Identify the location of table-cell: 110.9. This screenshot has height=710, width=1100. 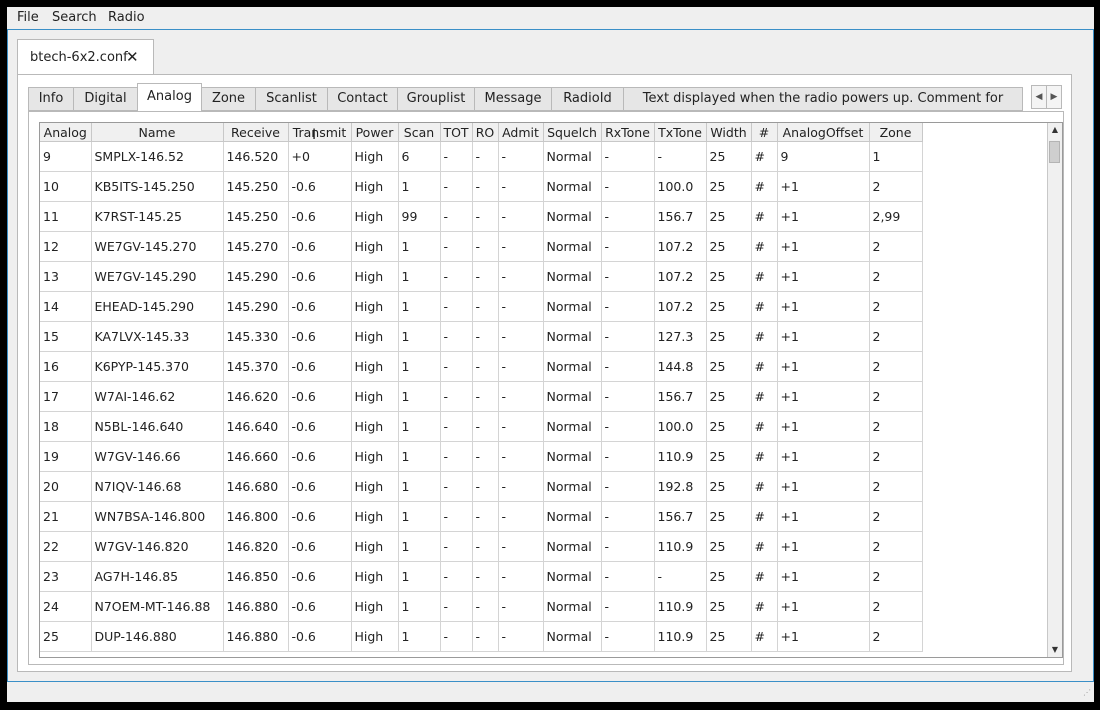
(680, 606).